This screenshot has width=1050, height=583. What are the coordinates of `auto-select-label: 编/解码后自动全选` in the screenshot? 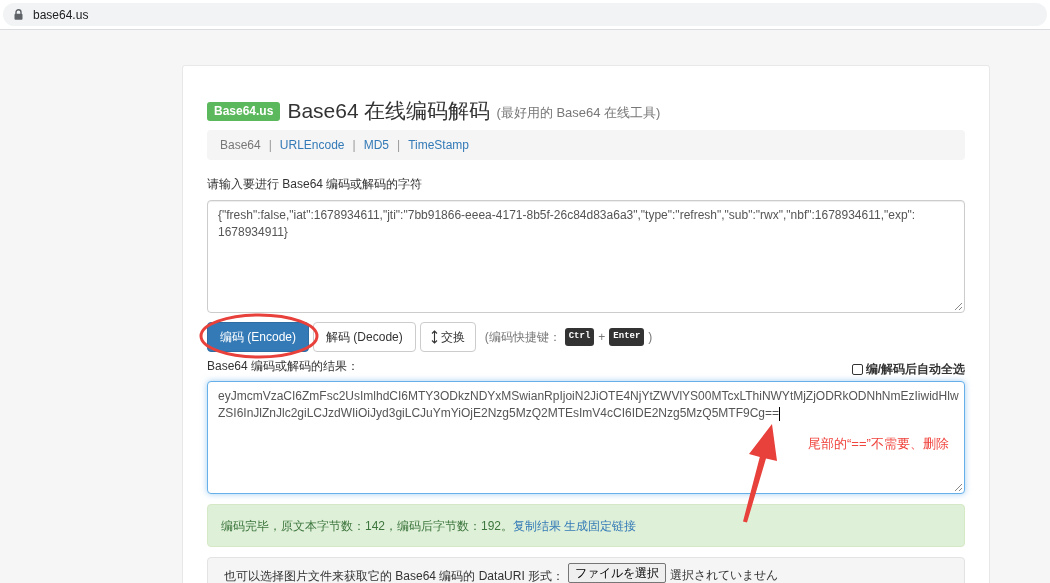 It's located at (915, 369).